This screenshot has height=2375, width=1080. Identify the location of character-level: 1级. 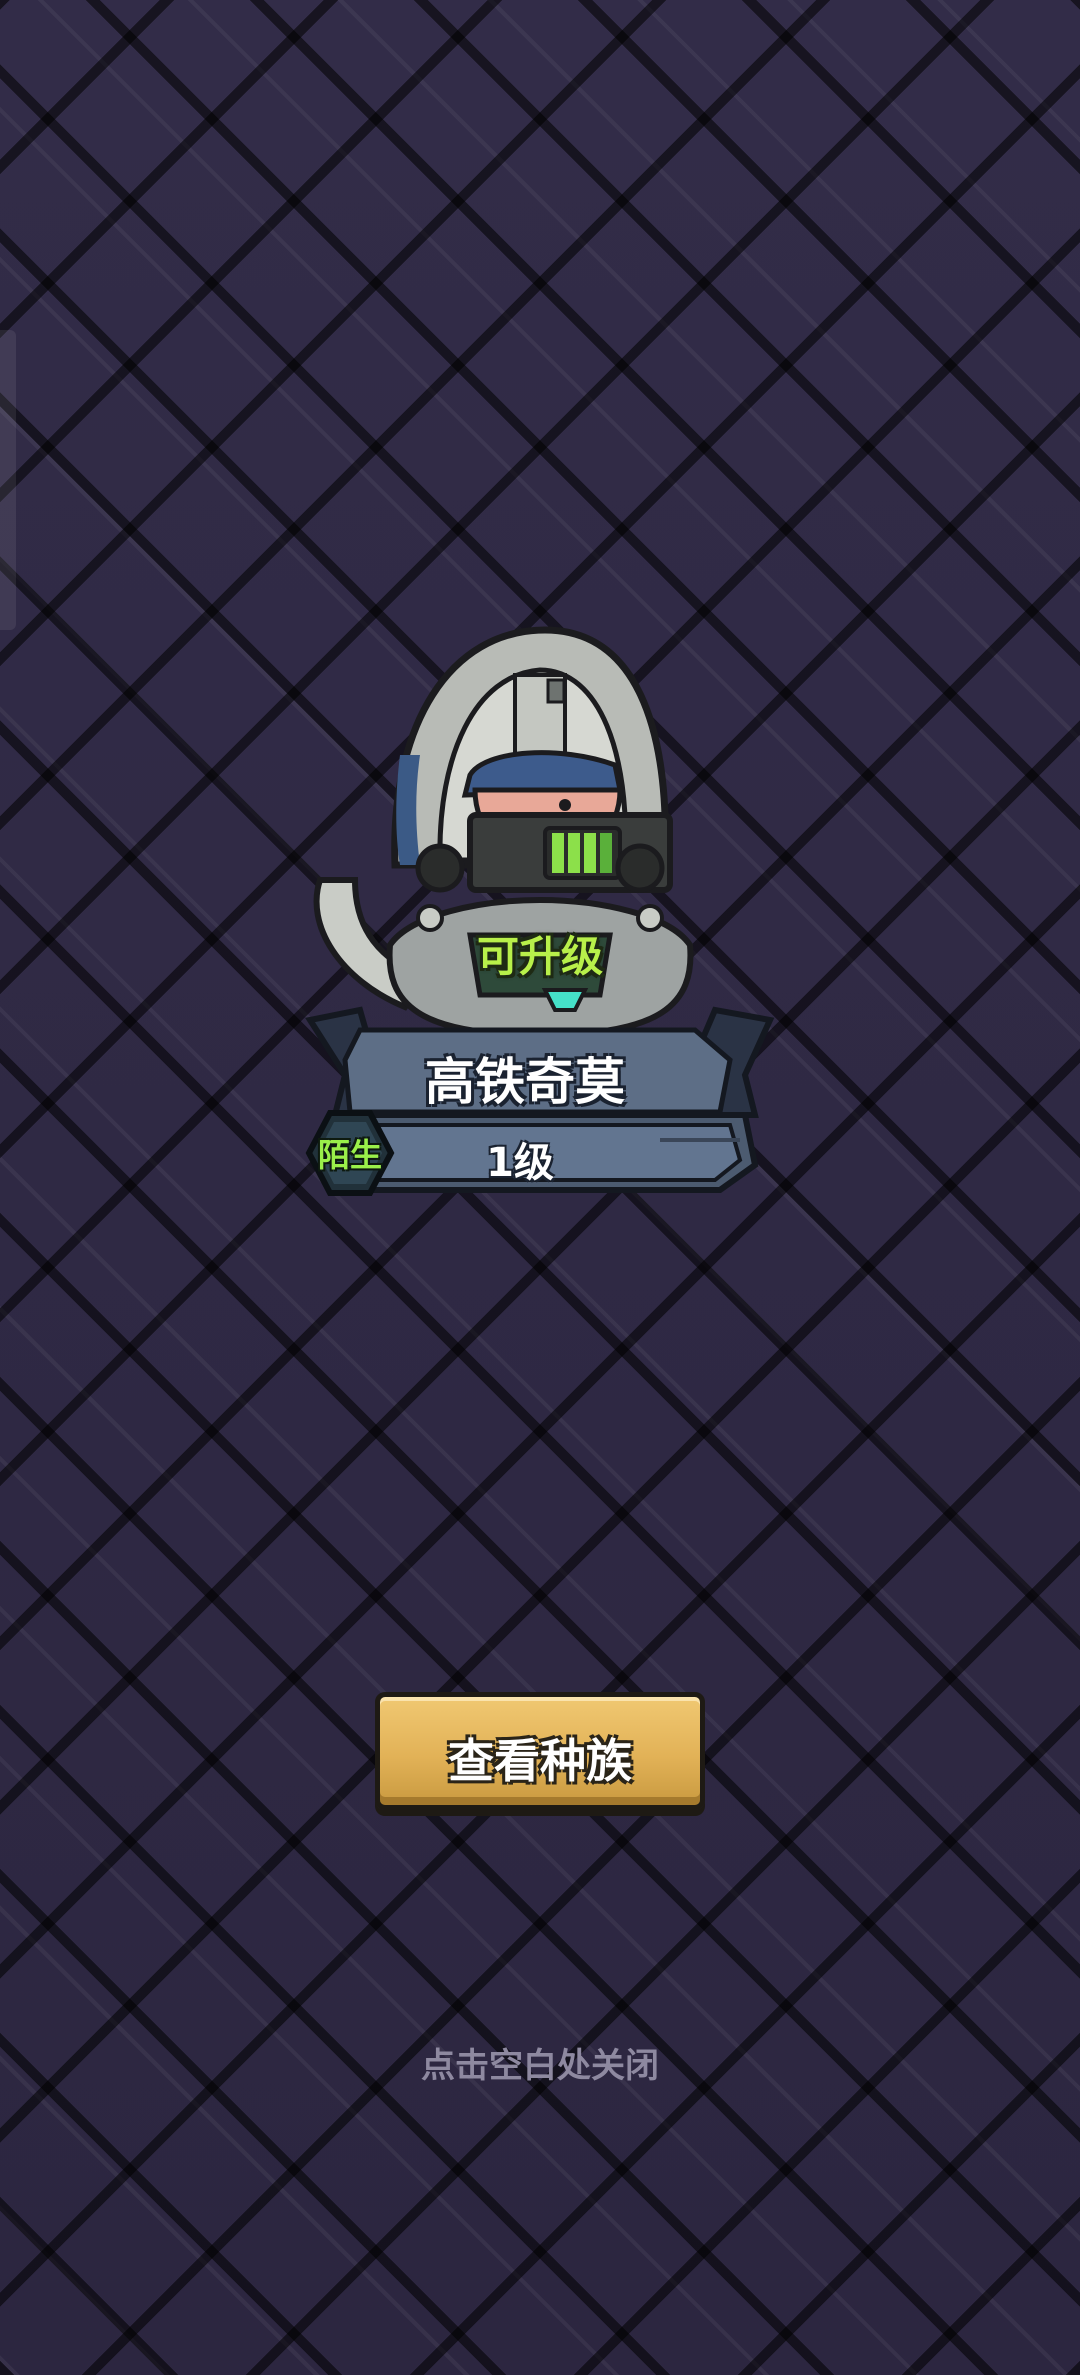
(520, 1163).